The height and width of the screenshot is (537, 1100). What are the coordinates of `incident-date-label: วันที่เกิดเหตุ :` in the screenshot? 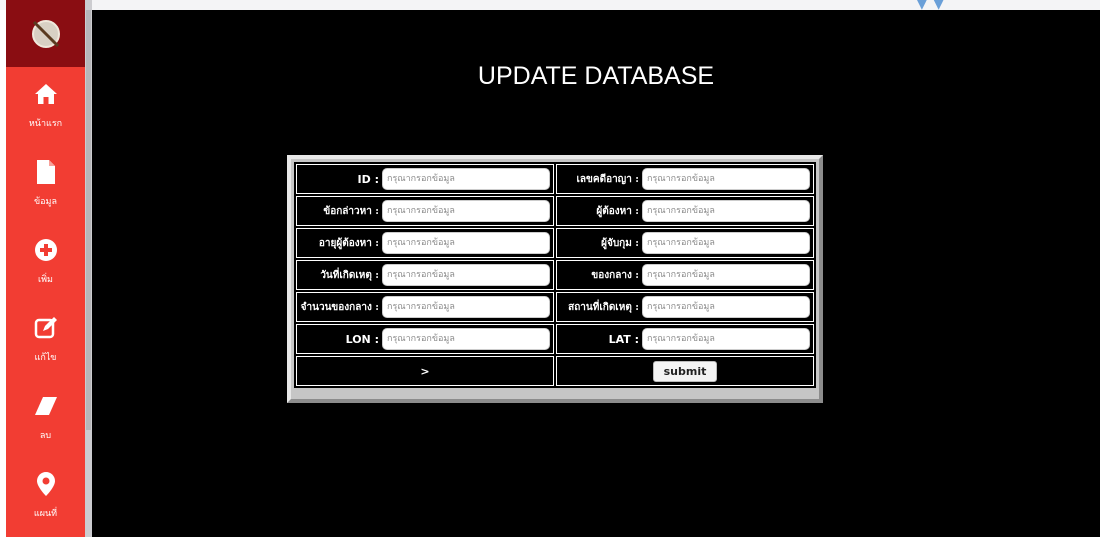 It's located at (349, 275).